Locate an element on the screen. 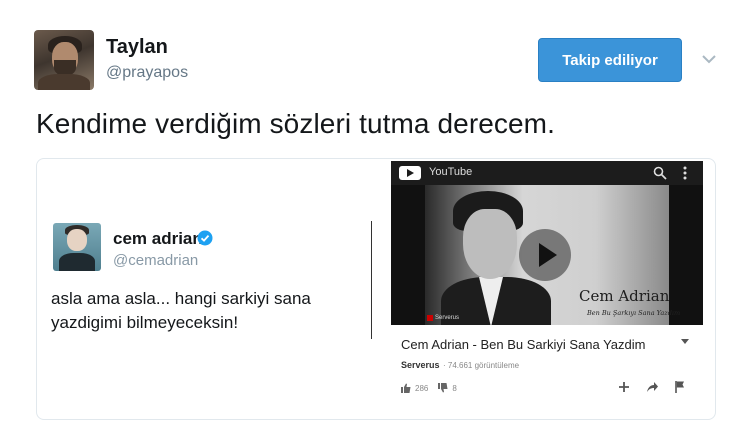 The height and width of the screenshot is (428, 750). tweet-header: Taylan @prayapos Takip ediliyor is located at coordinates (379, 61).